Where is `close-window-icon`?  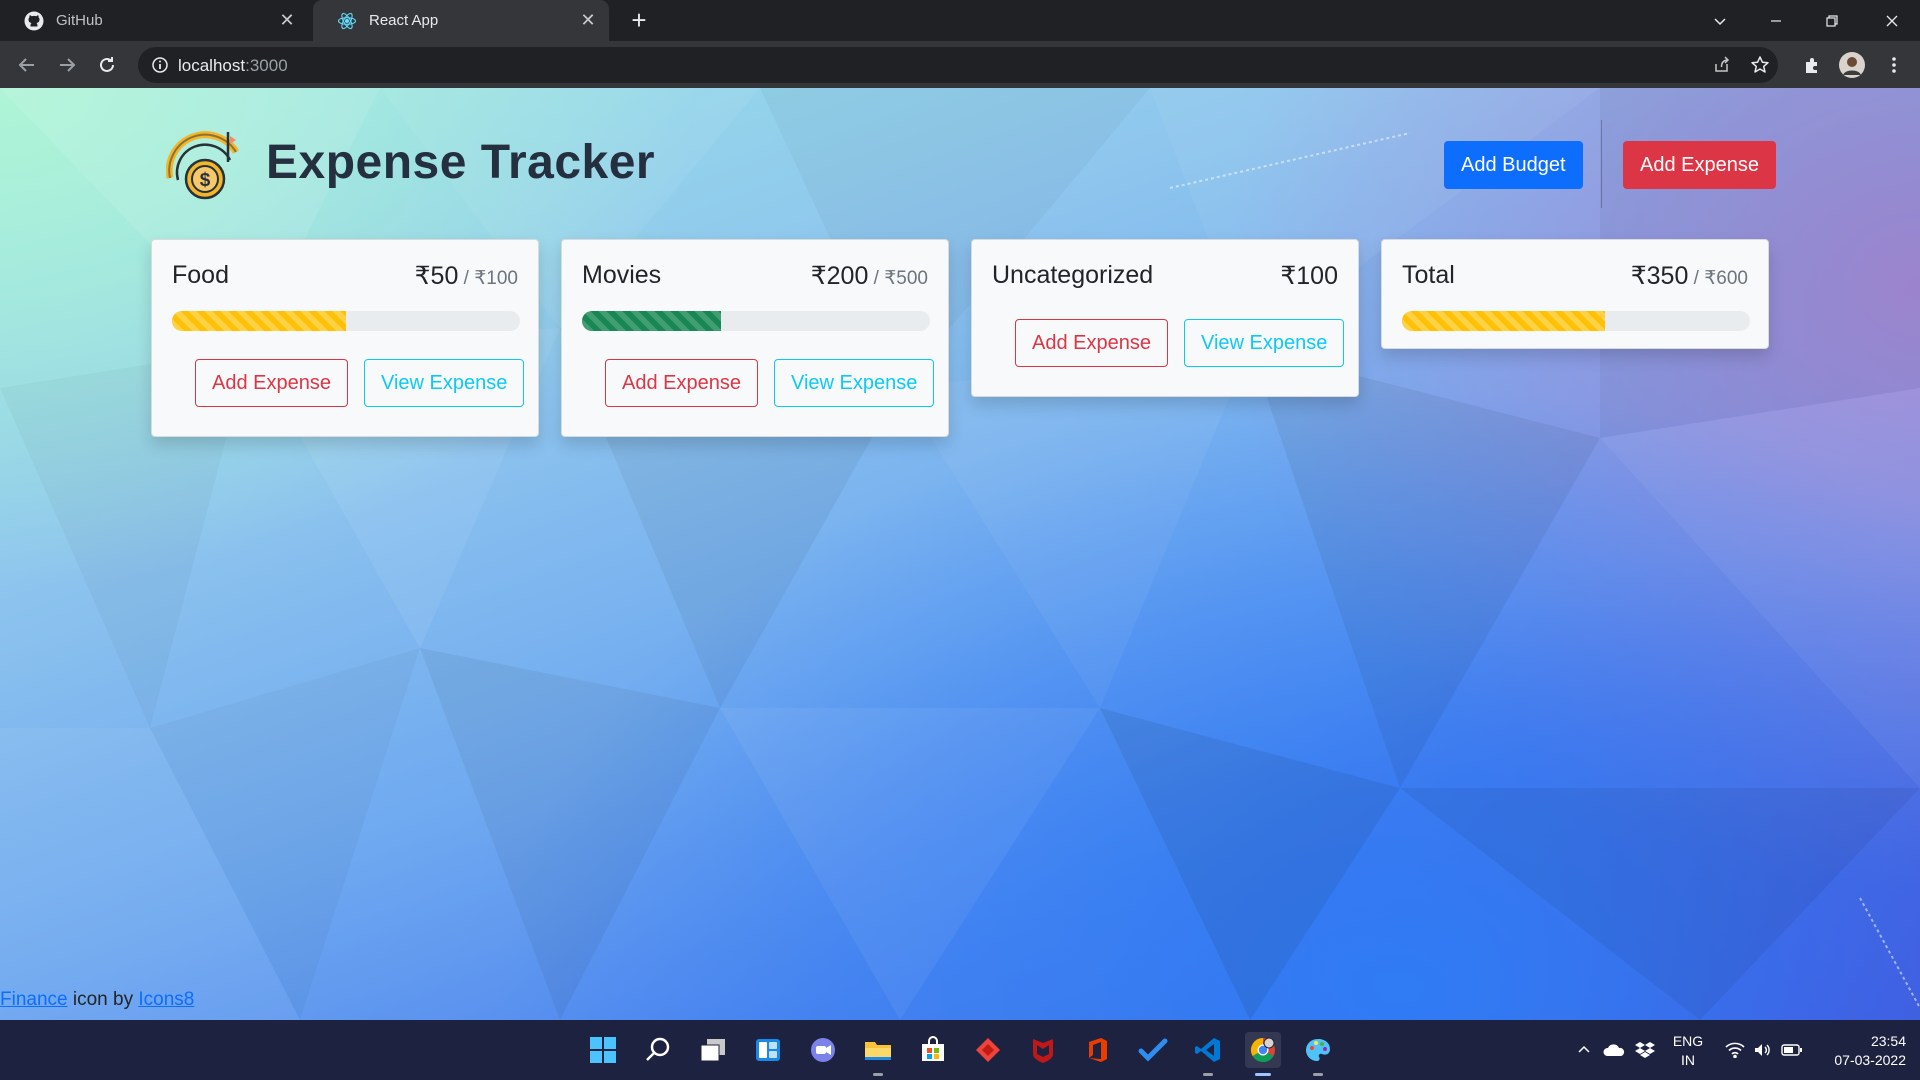 close-window-icon is located at coordinates (1892, 20).